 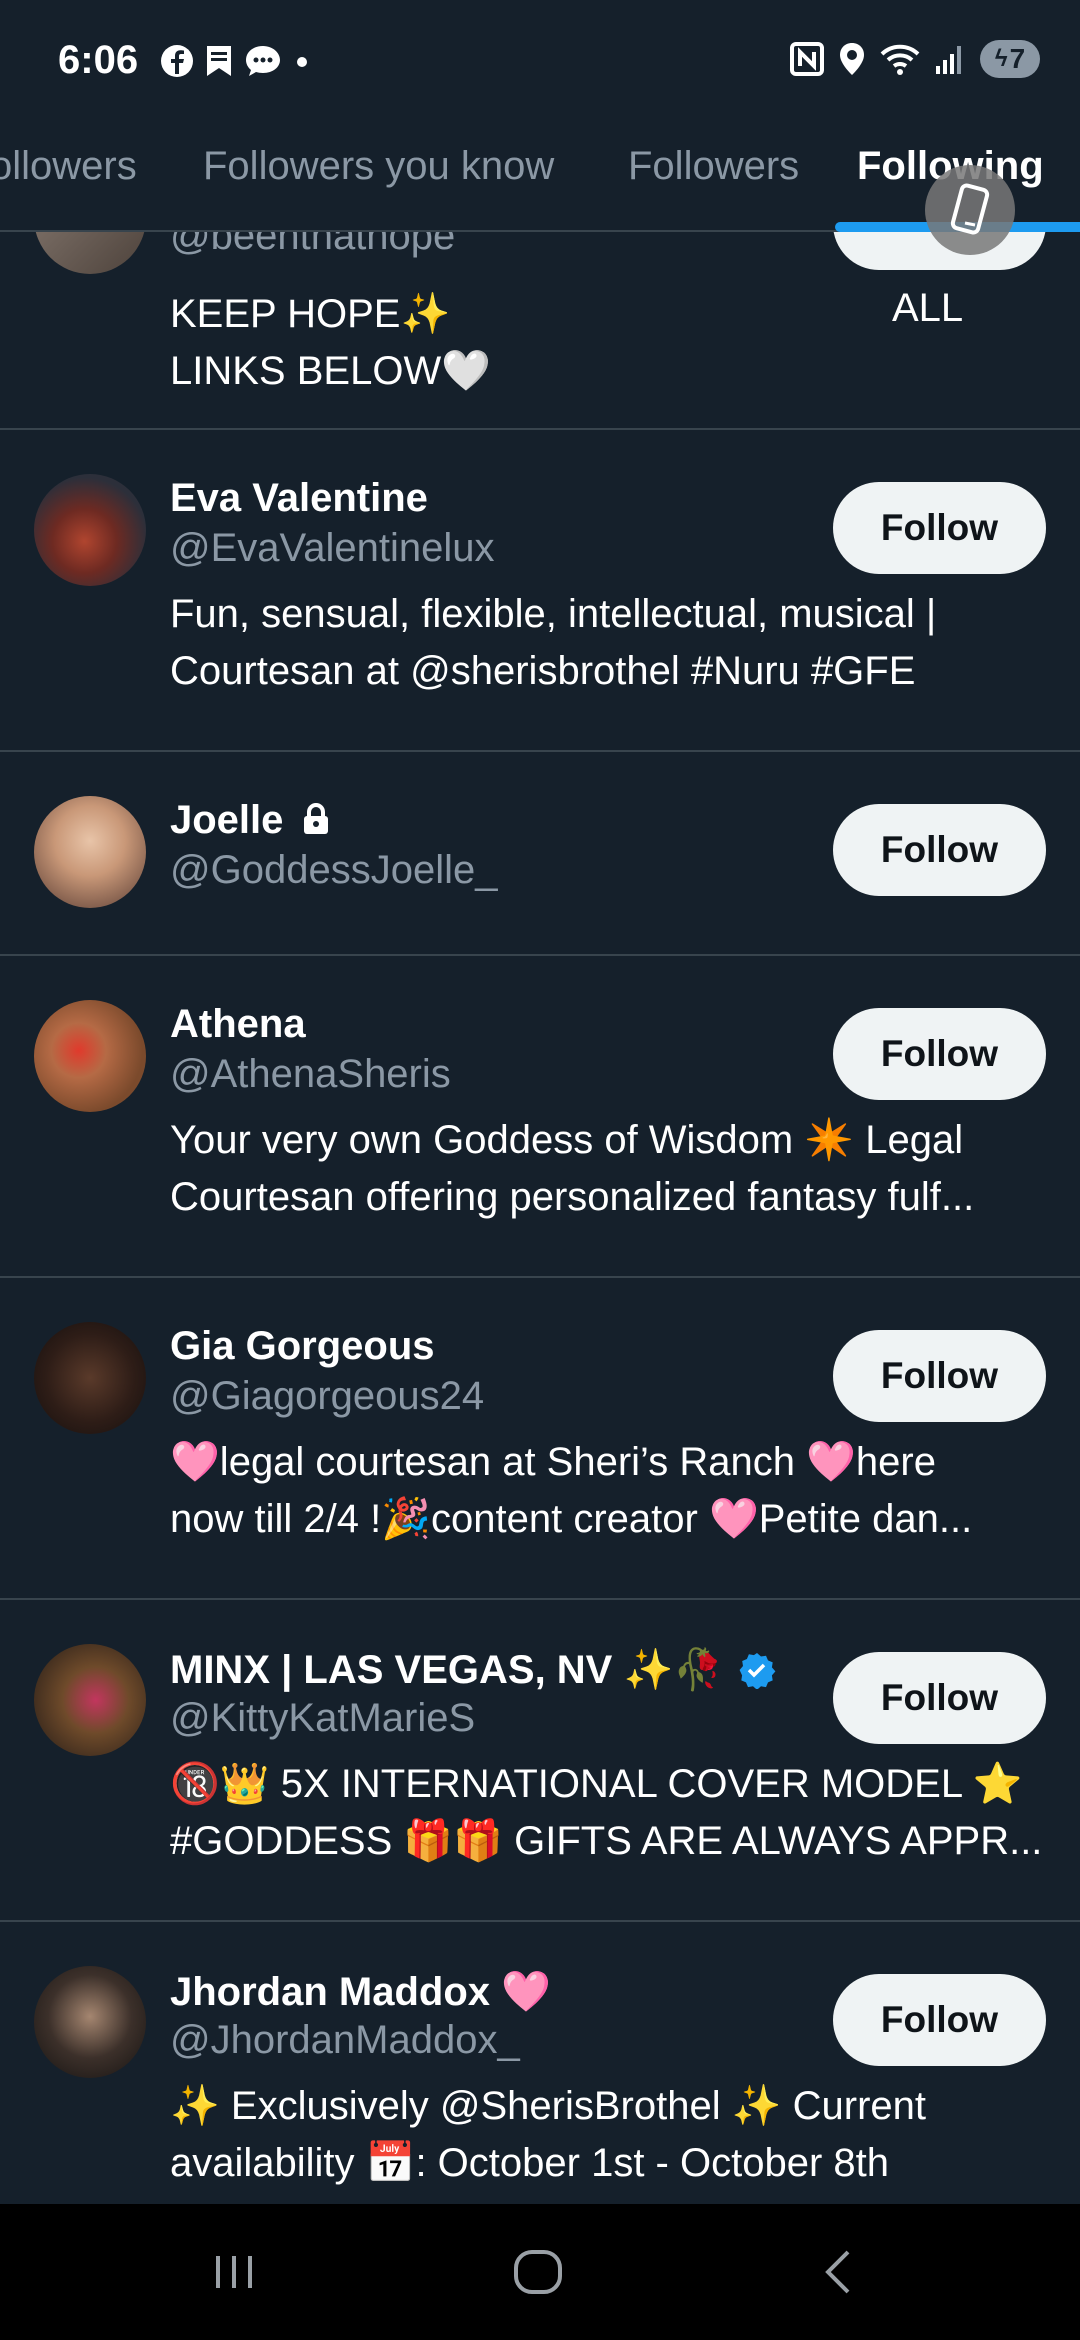 I want to click on lock-icon, so click(x=315, y=818).